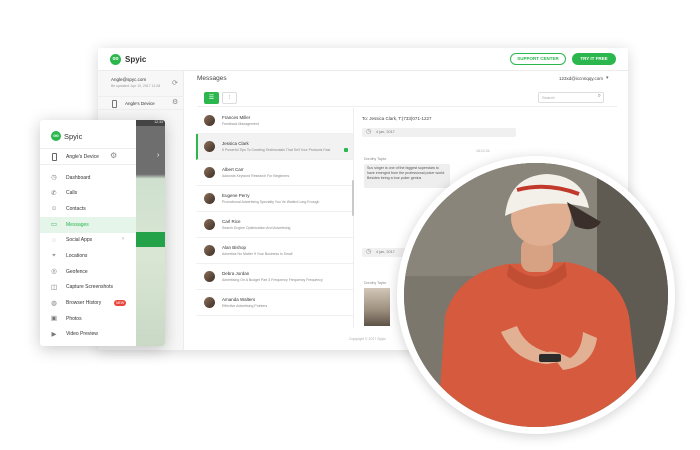  What do you see at coordinates (407, 98) in the screenshot?
I see `messages-toolbar: ☰ ⫶ Search ⌕` at bounding box center [407, 98].